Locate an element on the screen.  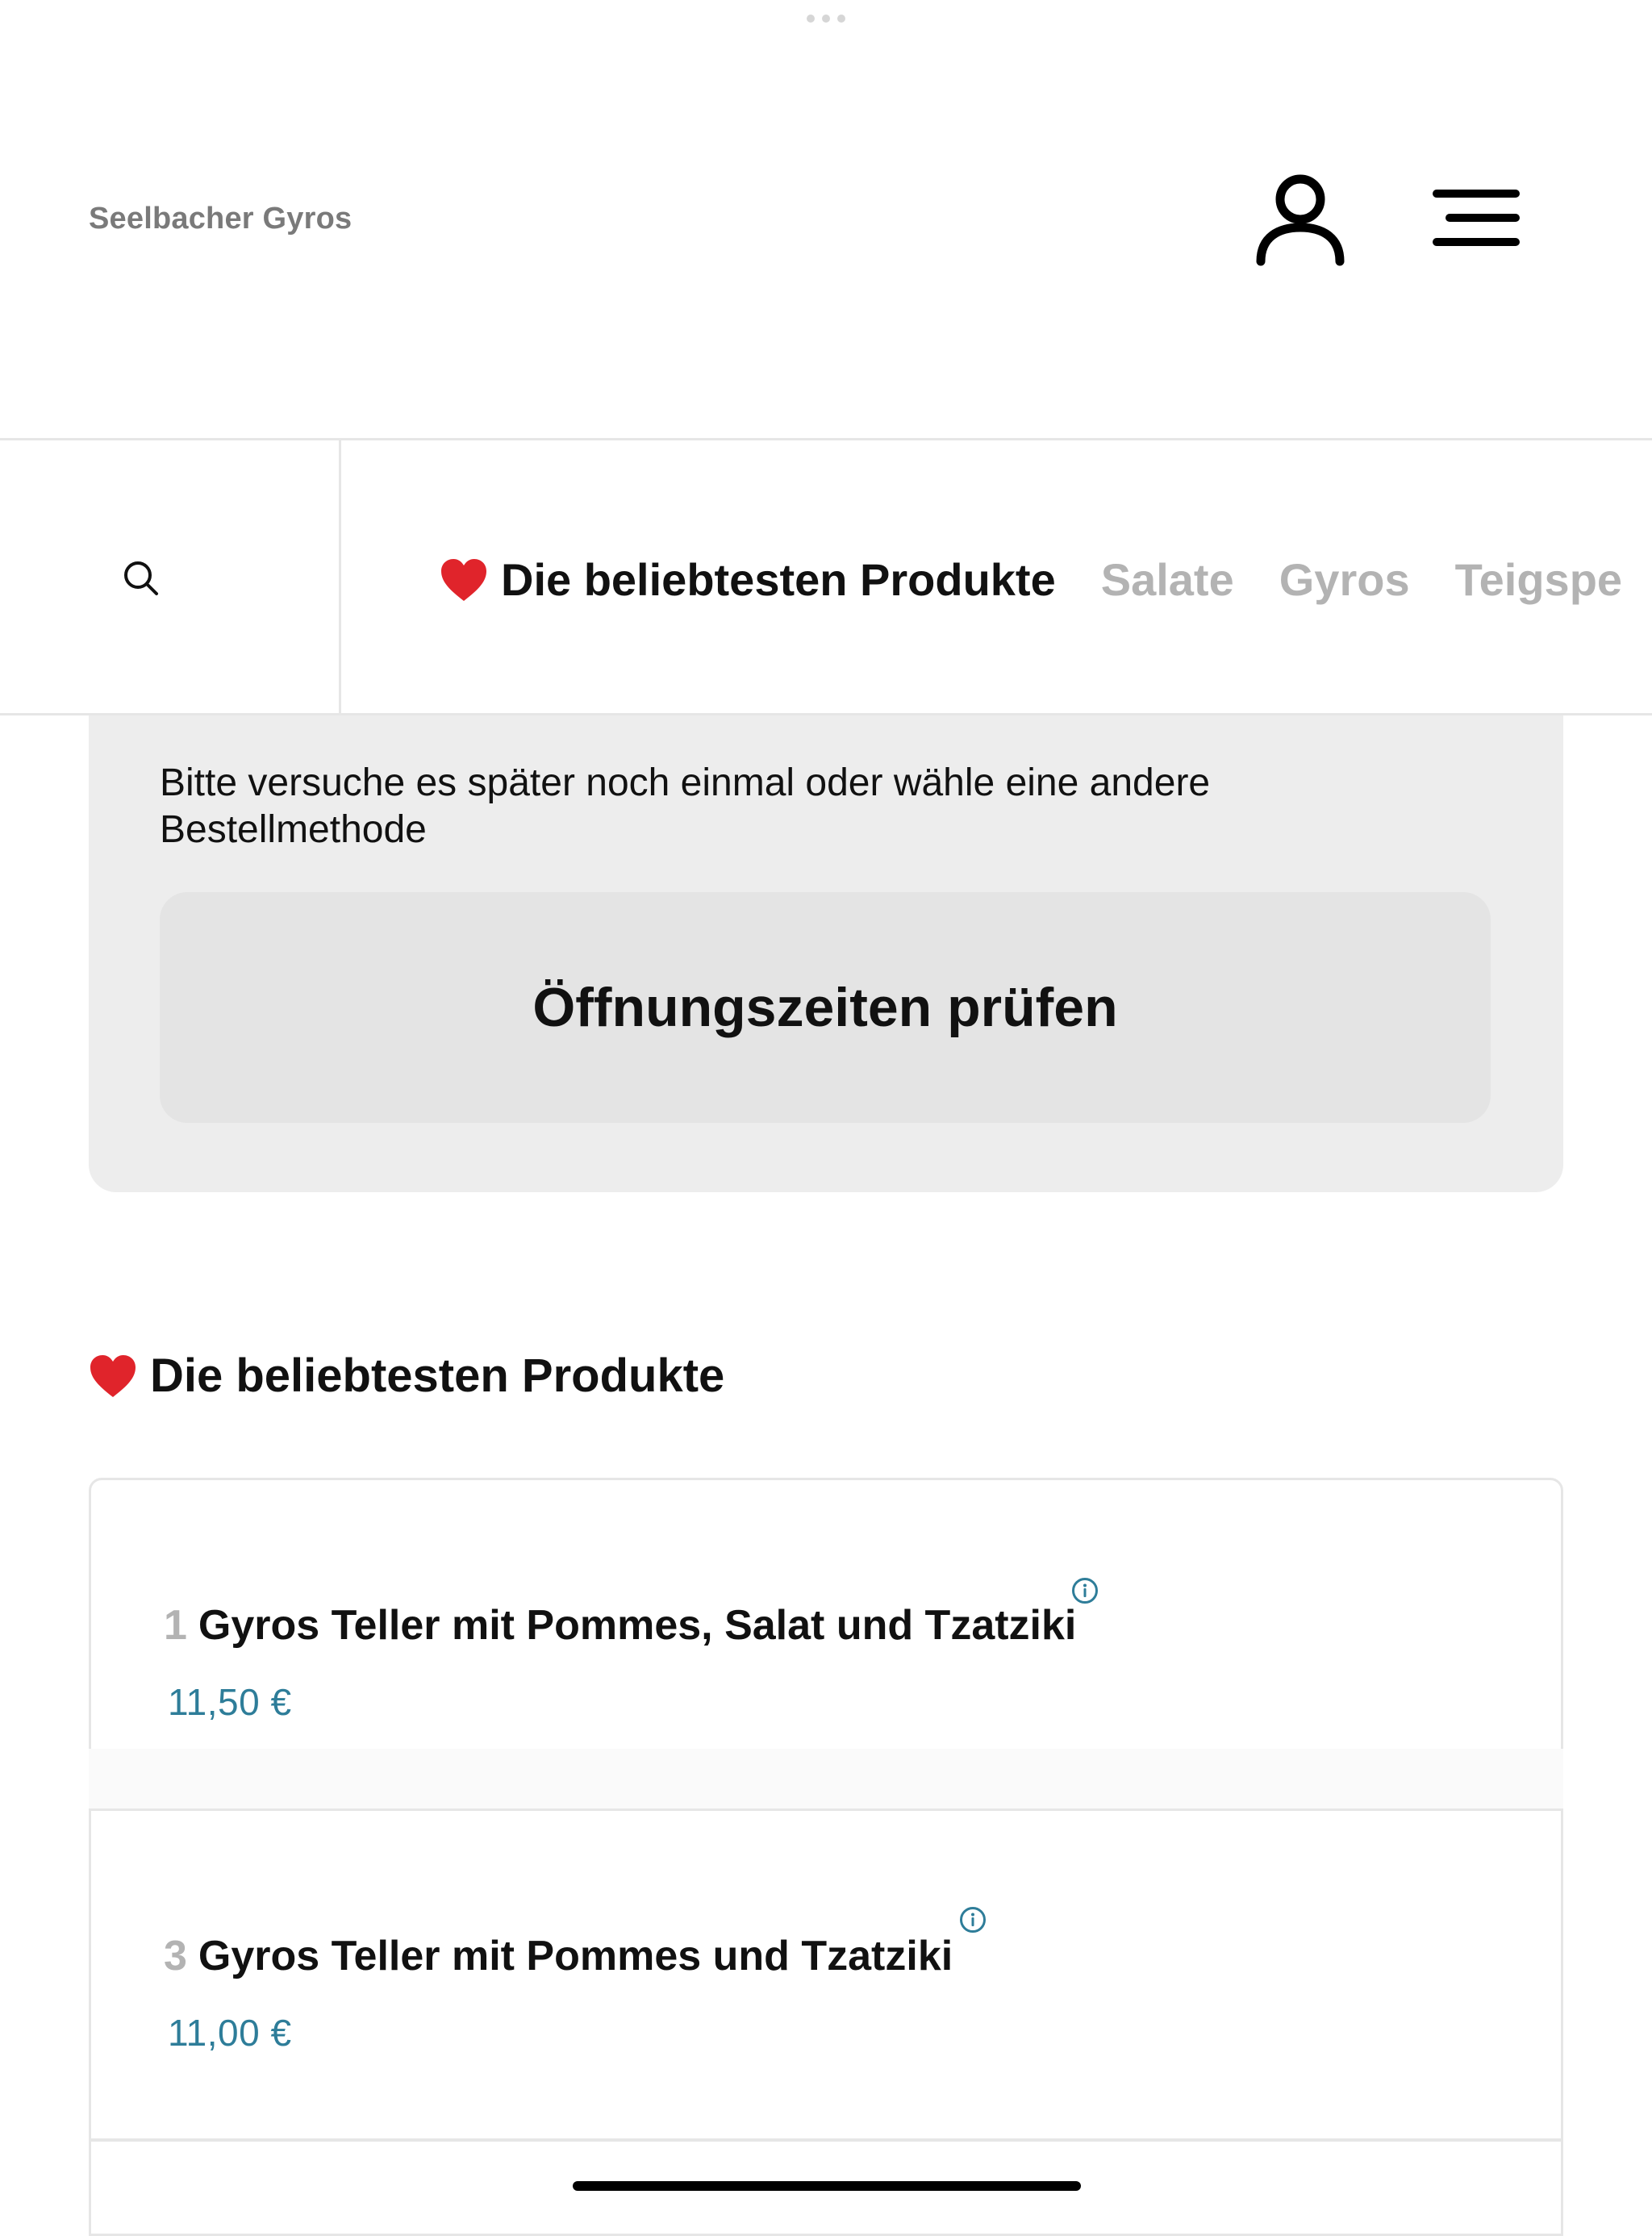
search-button is located at coordinates (170, 576).